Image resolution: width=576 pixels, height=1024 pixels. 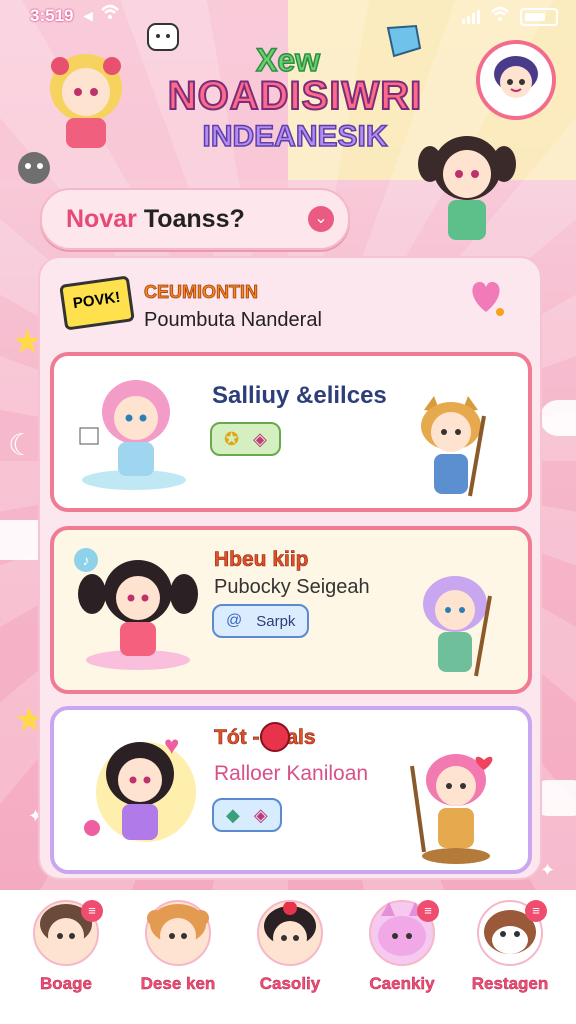 I want to click on search-dropdown: Novar Toanss? ⌄, so click(x=195, y=219).